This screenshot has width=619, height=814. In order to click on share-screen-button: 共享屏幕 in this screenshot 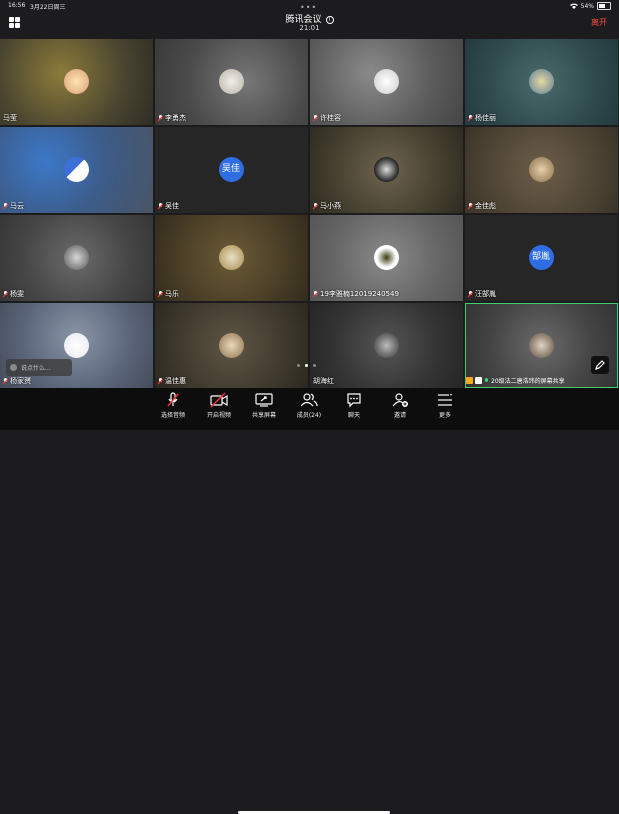, I will do `click(264, 405)`.